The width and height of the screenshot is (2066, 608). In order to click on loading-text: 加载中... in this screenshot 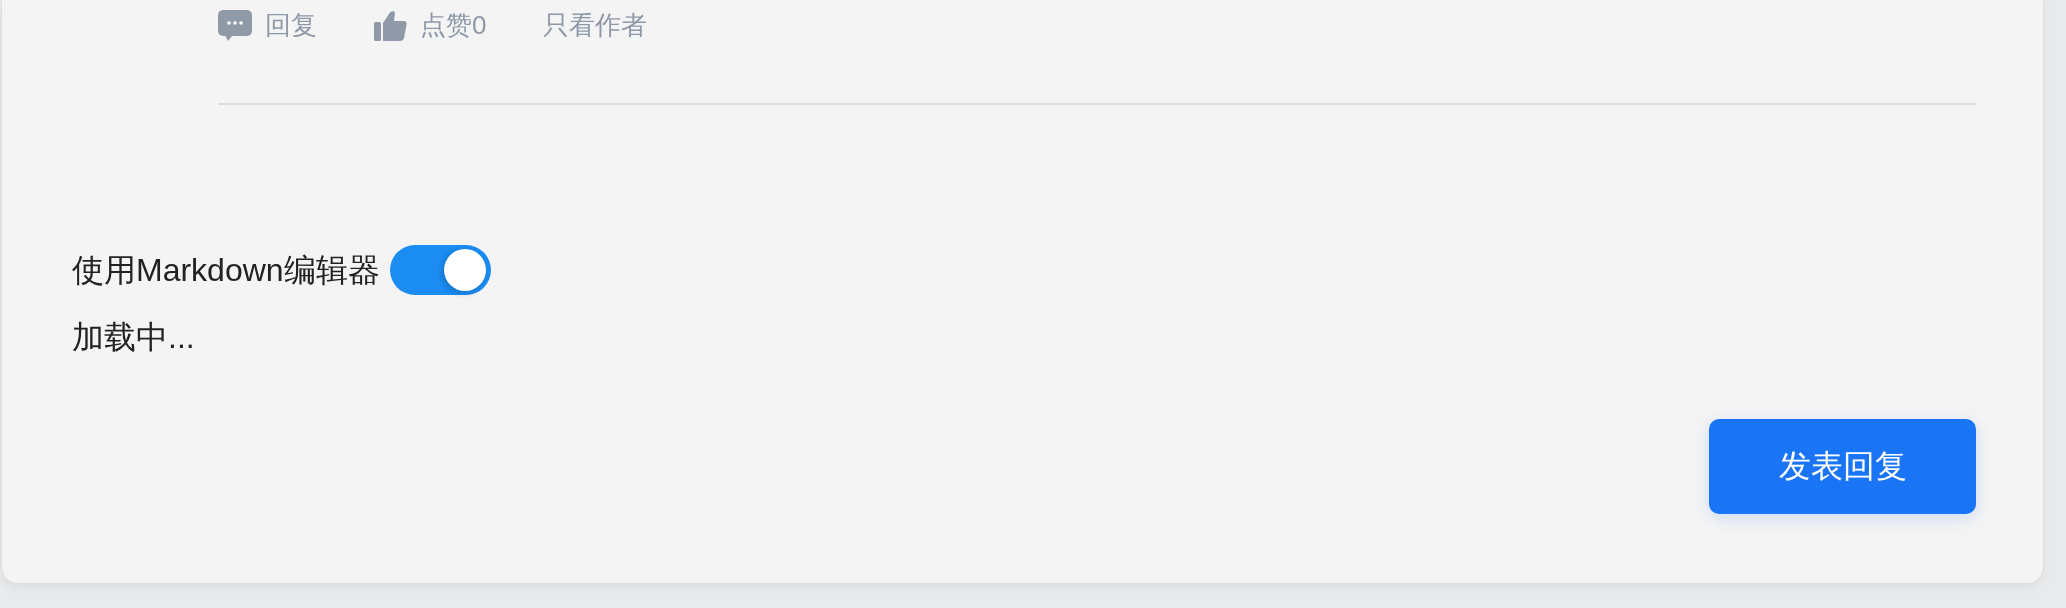, I will do `click(133, 337)`.